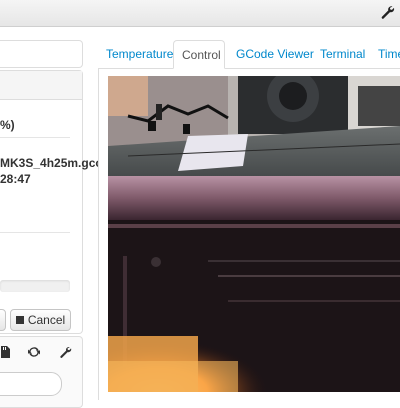 This screenshot has width=400, height=408. Describe the element at coordinates (3, 320) in the screenshot. I see `pause-button` at that location.